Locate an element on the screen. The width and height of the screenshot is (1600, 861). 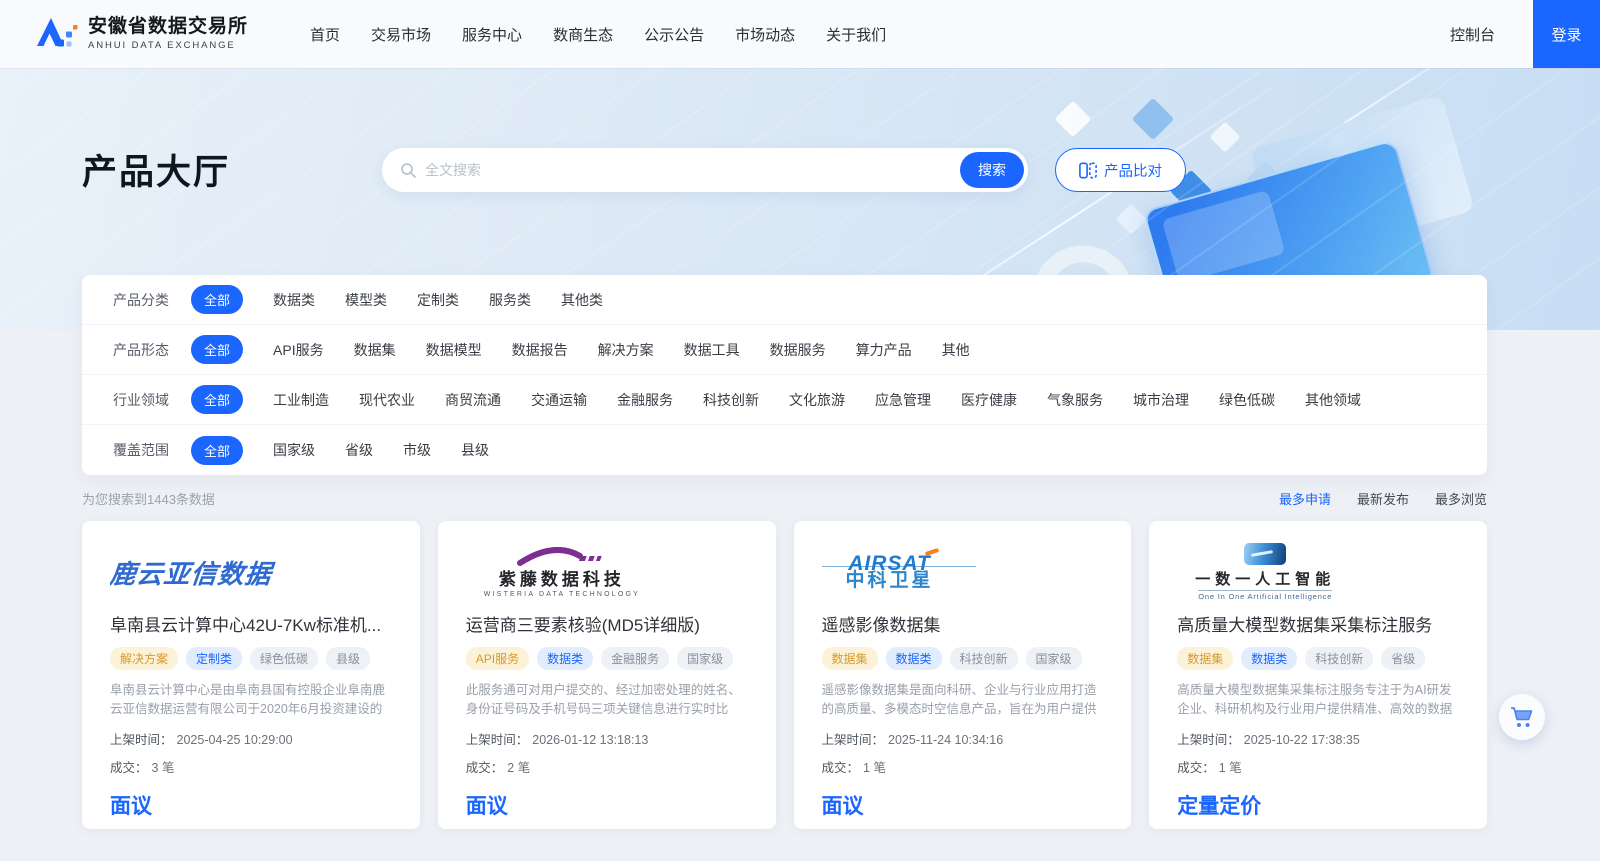
filter-option-8: 应急管理 is located at coordinates (903, 400).